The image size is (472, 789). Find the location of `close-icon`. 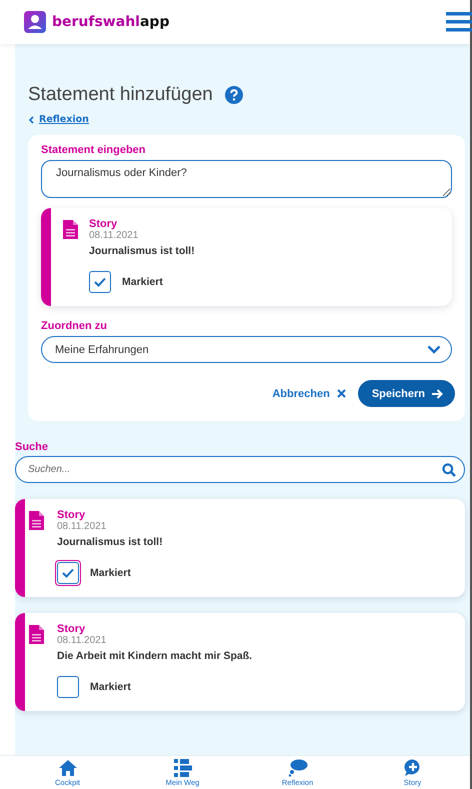

close-icon is located at coordinates (341, 393).